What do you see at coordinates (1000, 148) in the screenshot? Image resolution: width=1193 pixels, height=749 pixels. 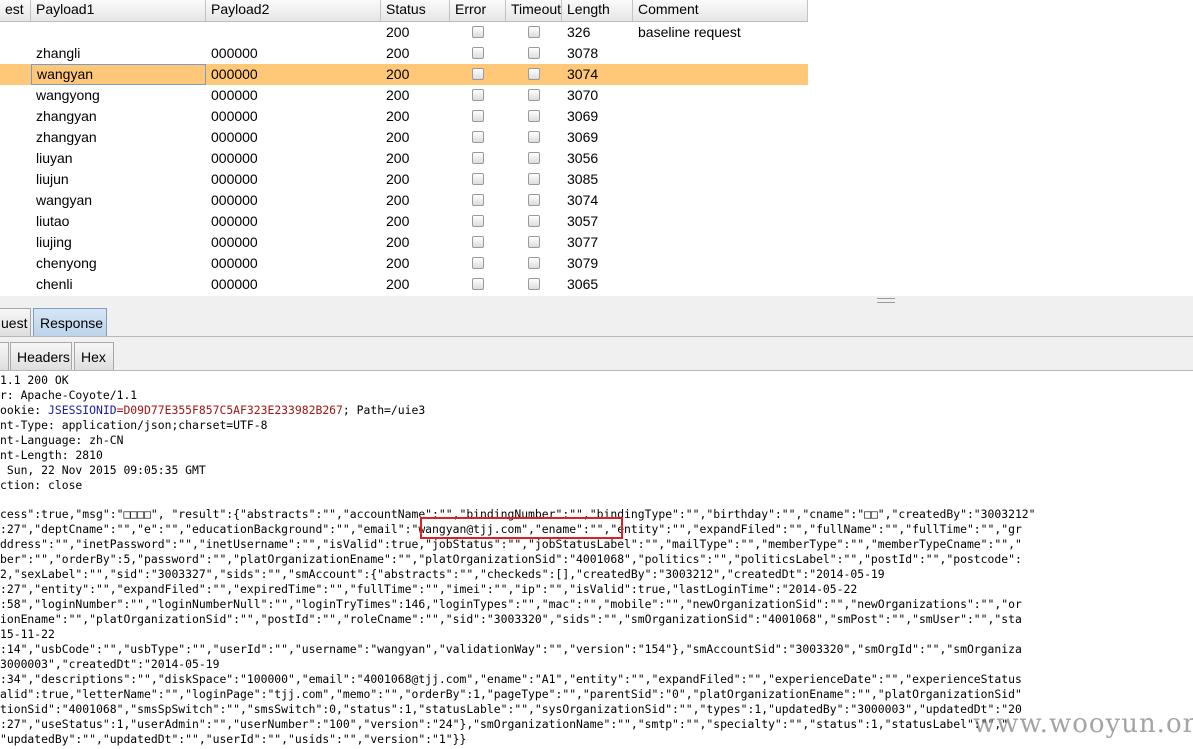 I see `table-empty-area` at bounding box center [1000, 148].